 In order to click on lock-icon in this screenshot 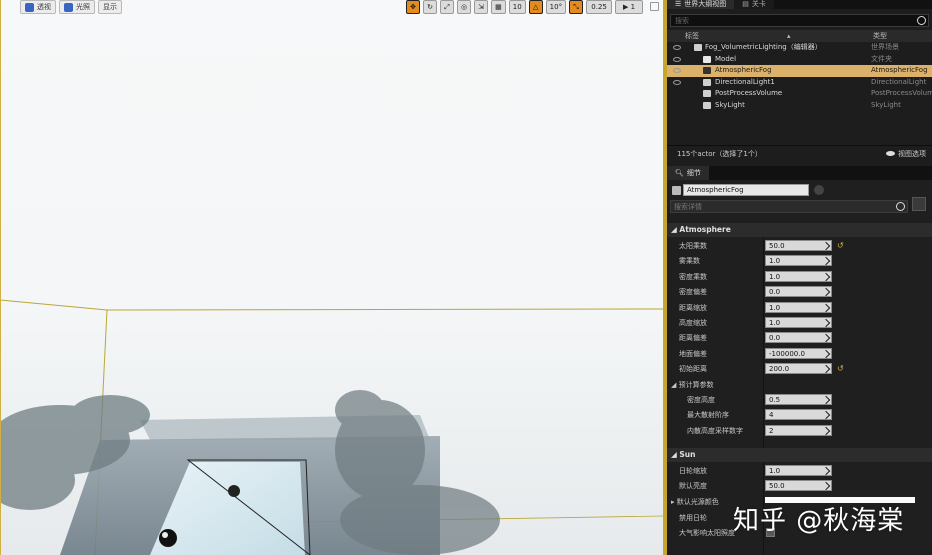, I will do `click(819, 190)`.